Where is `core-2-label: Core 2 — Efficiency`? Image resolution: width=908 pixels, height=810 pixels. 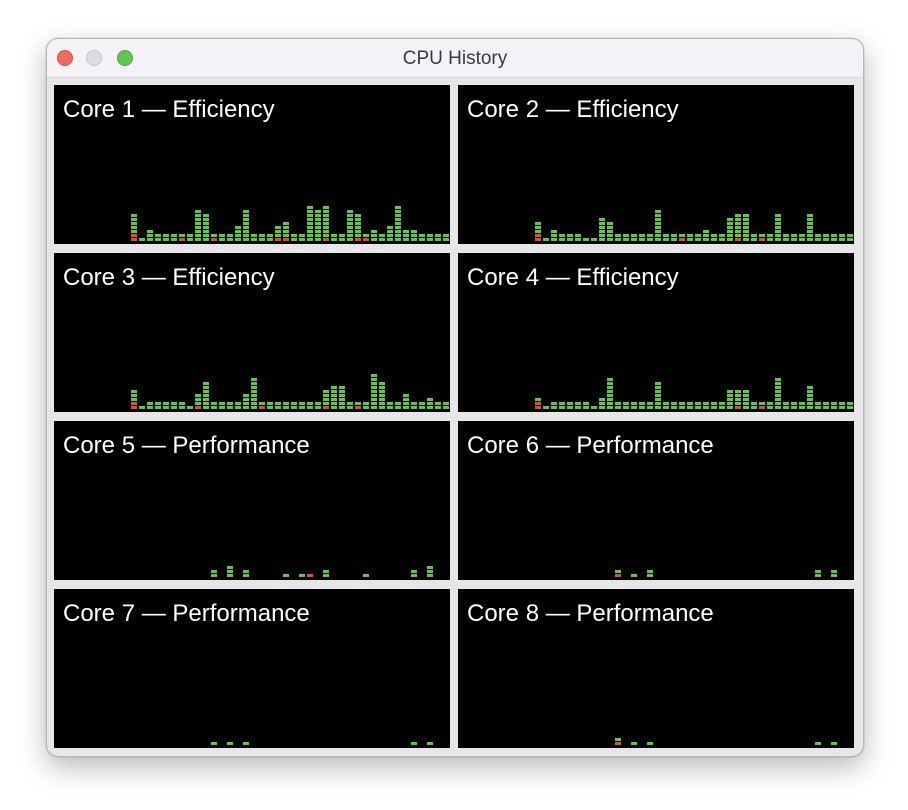 core-2-label: Core 2 — Efficiency is located at coordinates (573, 109).